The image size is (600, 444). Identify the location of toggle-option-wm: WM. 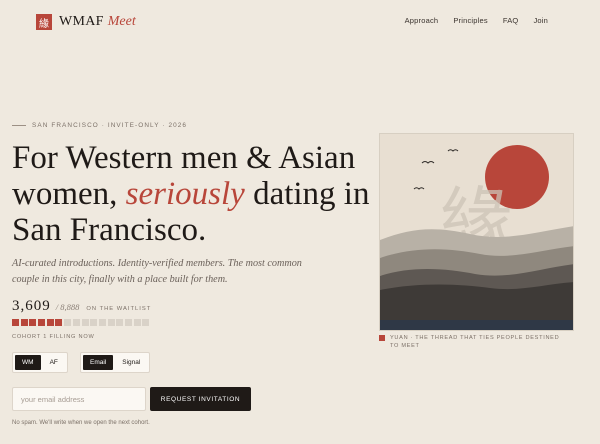
(28, 362).